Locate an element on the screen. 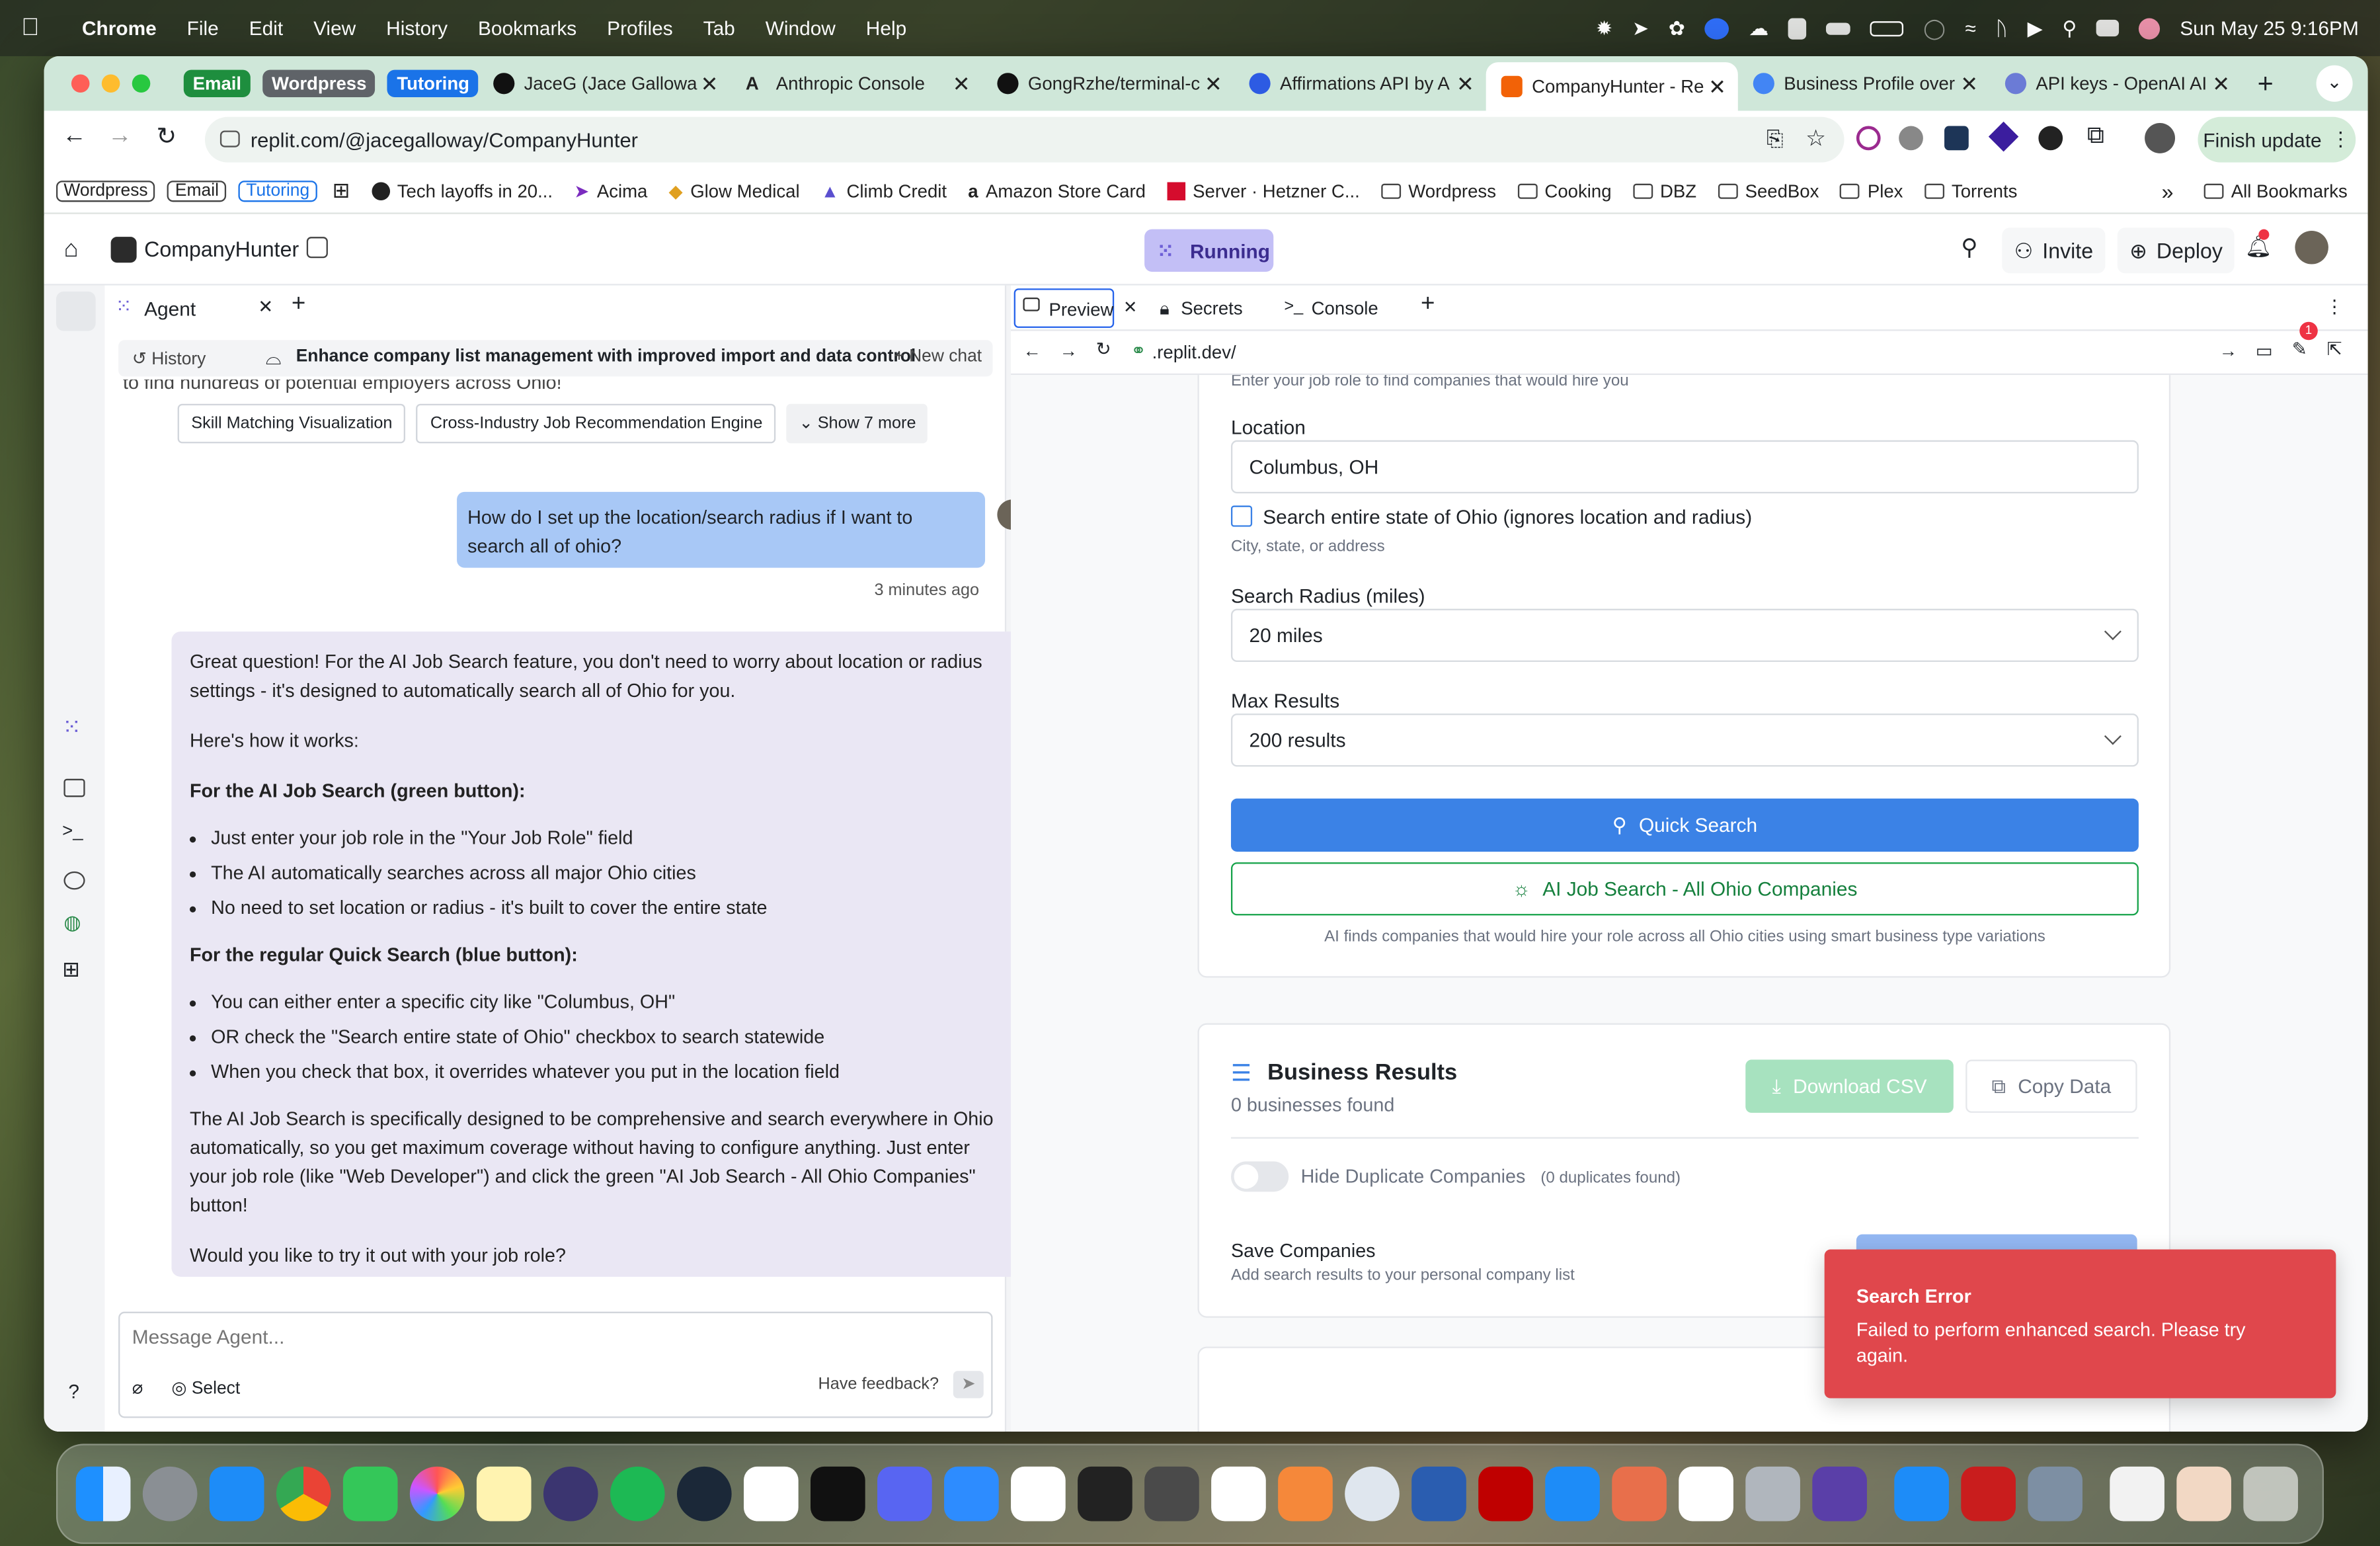  ai-job-search-button: ☼ AI Job Search - All Ohio Companies is located at coordinates (1684, 889).